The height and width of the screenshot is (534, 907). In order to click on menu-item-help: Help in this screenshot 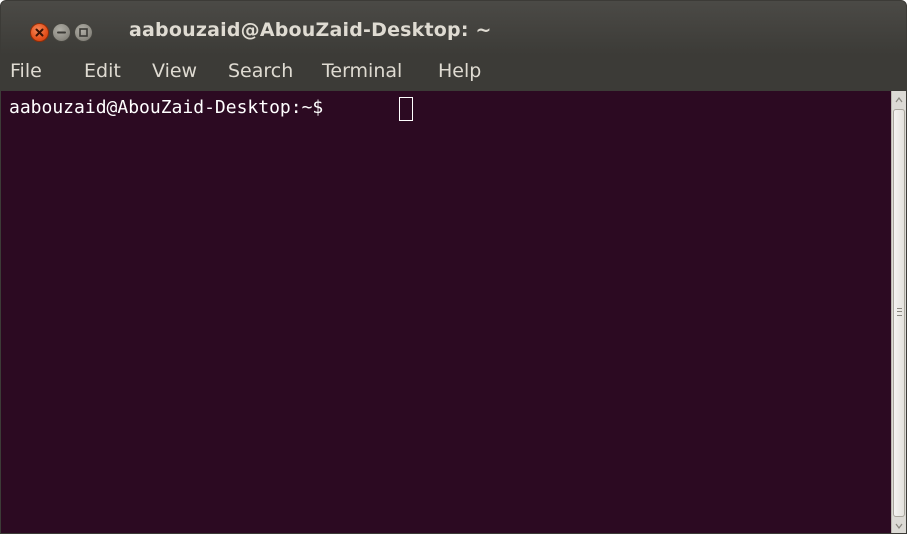, I will do `click(459, 71)`.